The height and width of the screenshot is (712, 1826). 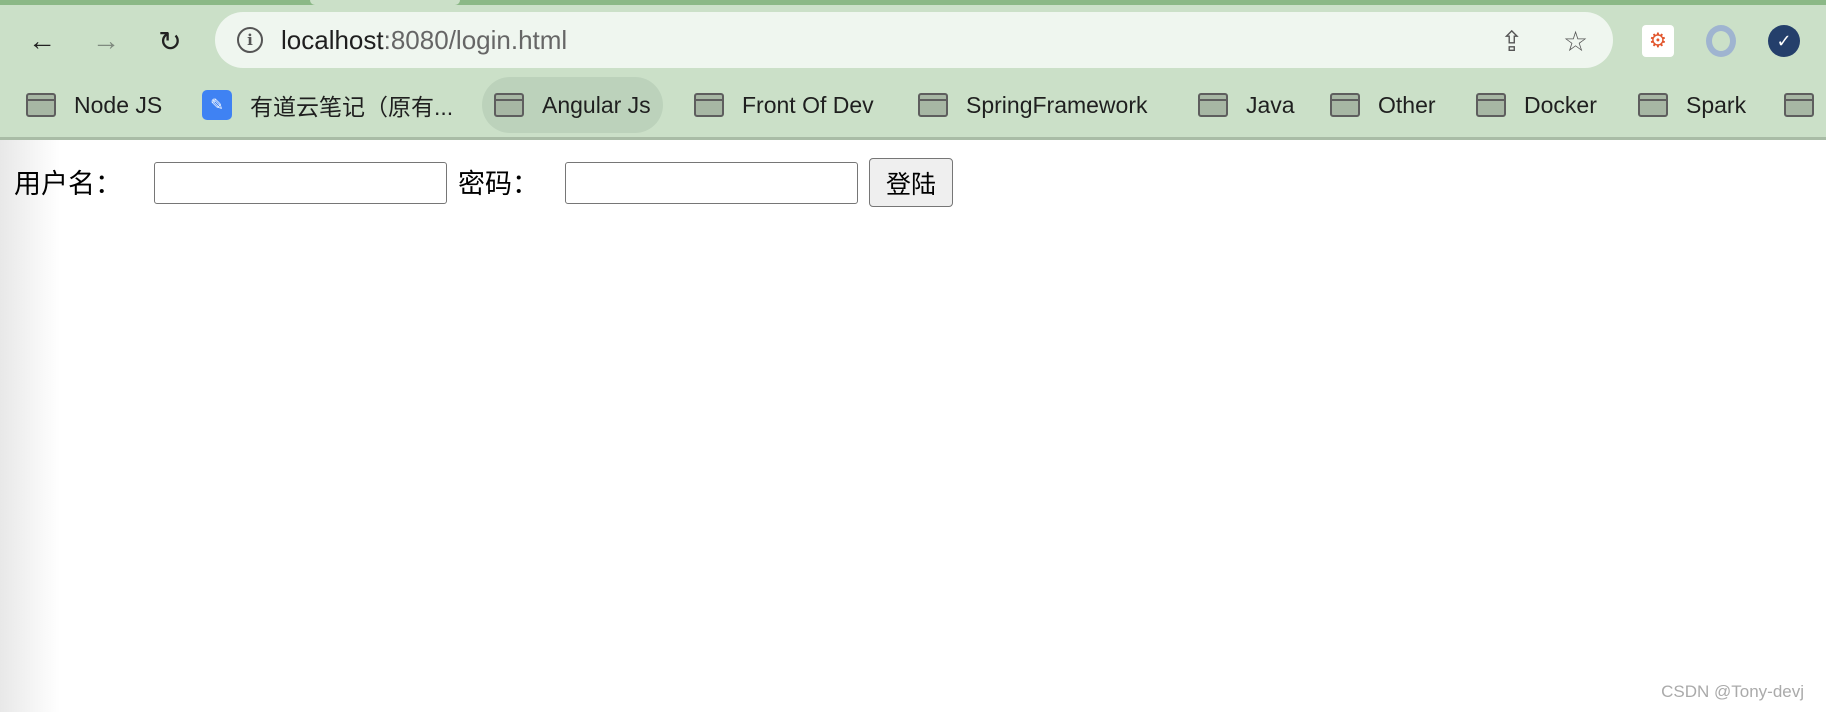 I want to click on bookmark-other: Other, so click(x=1383, y=105).